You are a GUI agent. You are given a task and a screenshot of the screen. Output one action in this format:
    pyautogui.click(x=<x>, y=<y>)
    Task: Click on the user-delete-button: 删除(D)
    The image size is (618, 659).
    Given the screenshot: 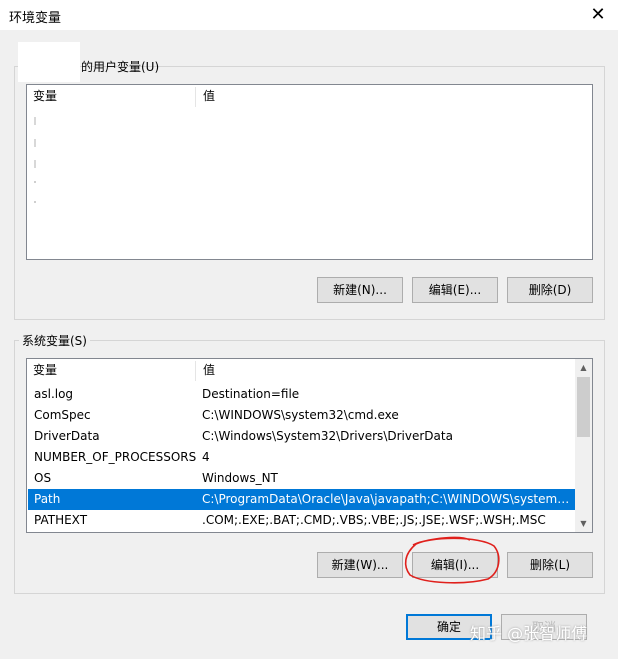 What is the action you would take?
    pyautogui.click(x=550, y=290)
    